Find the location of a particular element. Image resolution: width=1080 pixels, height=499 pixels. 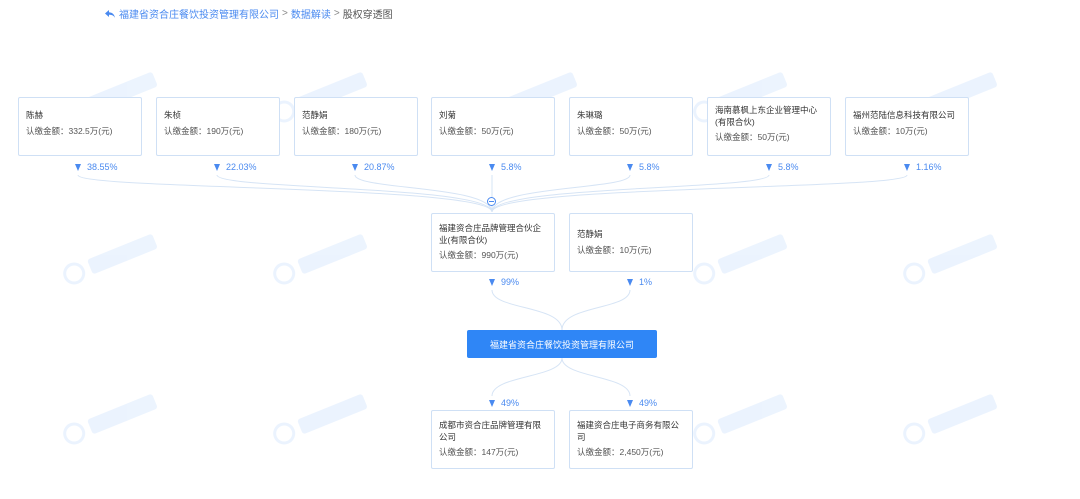

shareholder-amount: 认缴金额：180万(元) is located at coordinates (342, 131).